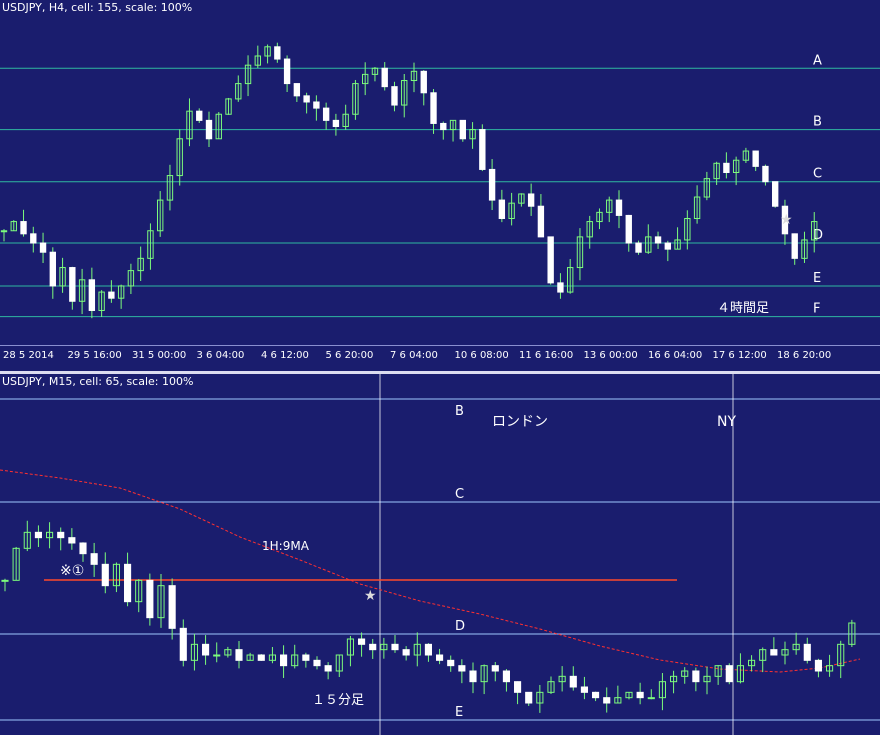 Image resolution: width=880 pixels, height=735 pixels. Describe the element at coordinates (286, 546) in the screenshot. I see `ma-label: 1H:9MA` at that location.